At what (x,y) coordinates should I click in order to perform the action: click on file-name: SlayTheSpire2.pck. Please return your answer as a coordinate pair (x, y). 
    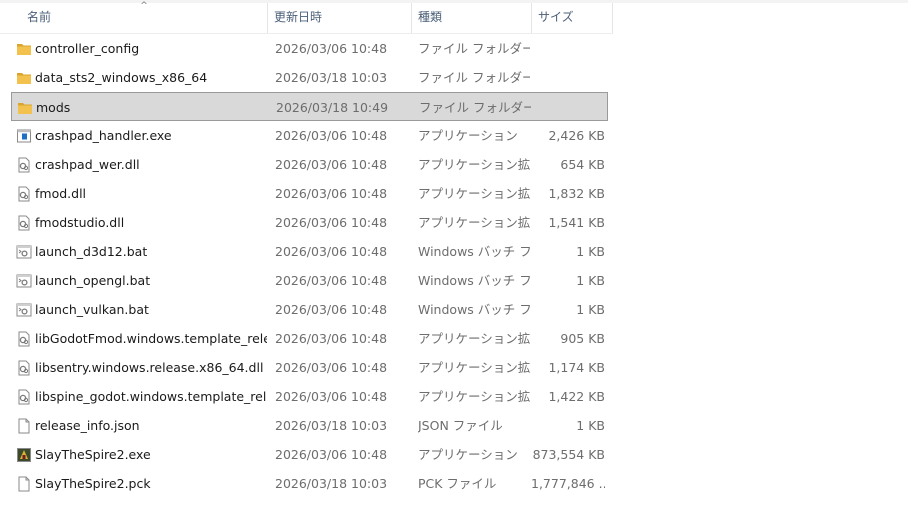
    Looking at the image, I should click on (93, 483).